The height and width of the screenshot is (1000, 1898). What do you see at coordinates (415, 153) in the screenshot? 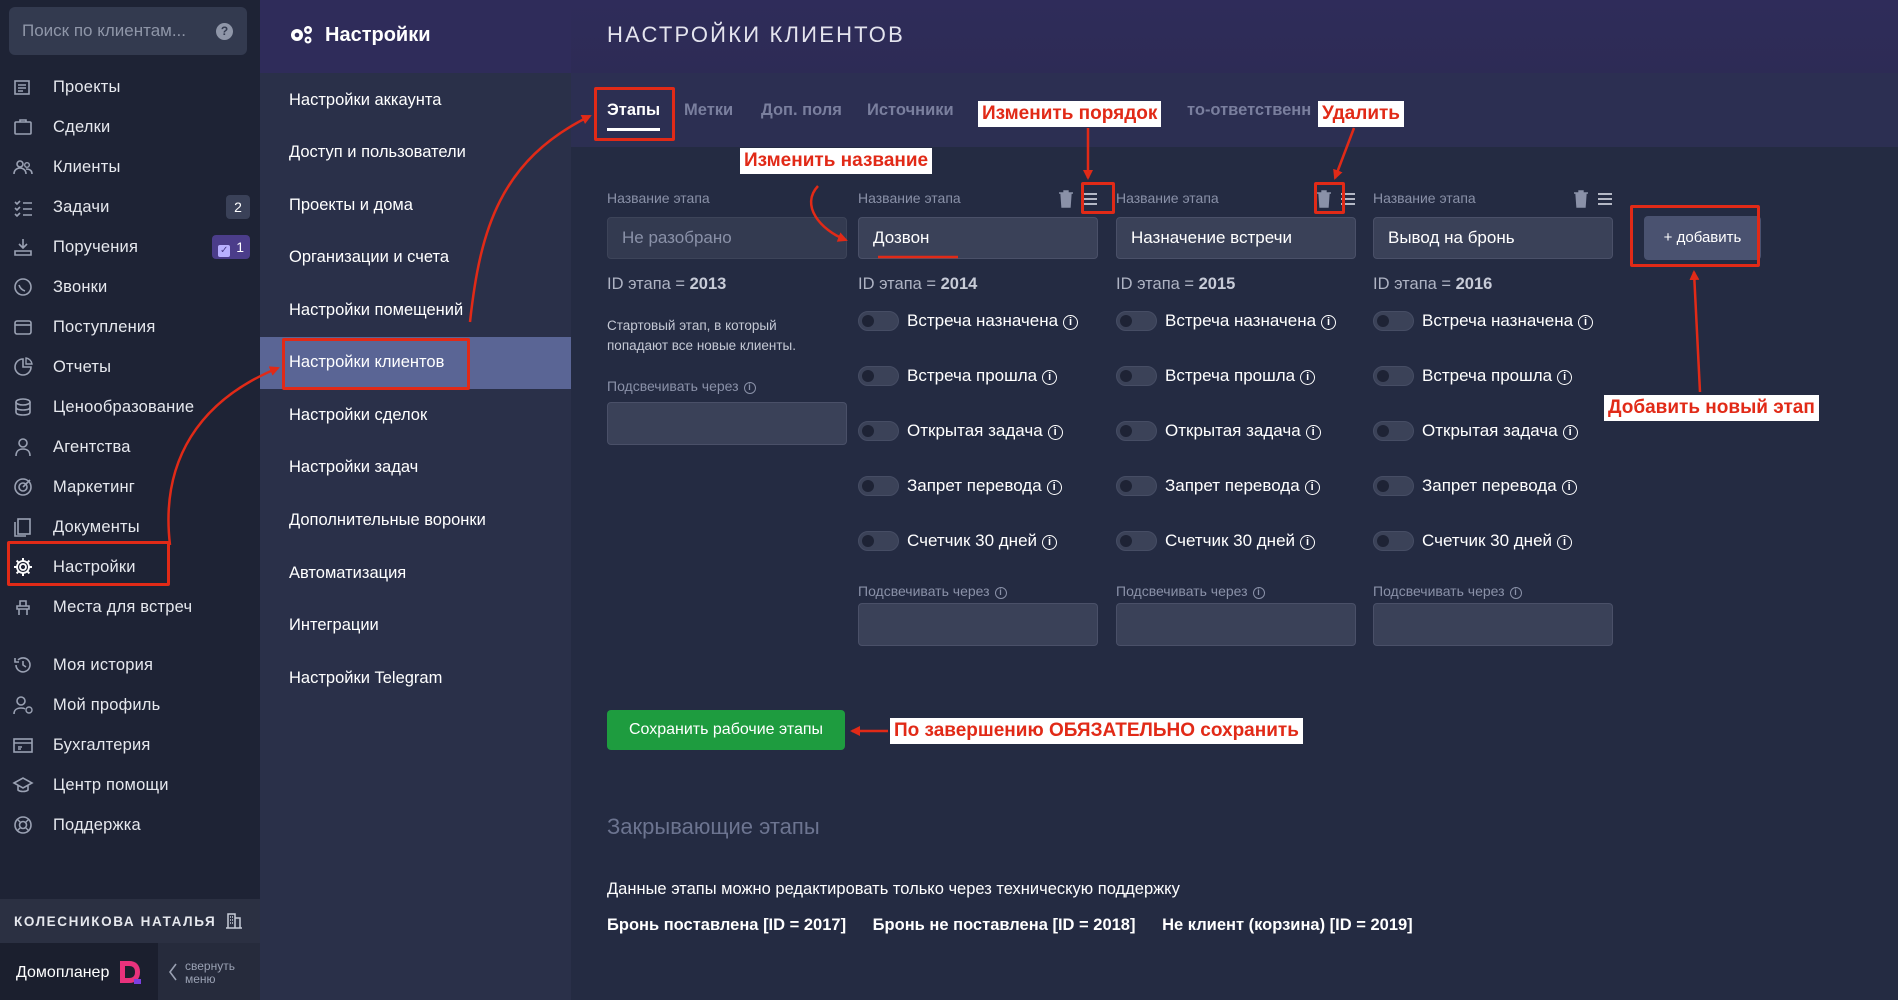
I see `subnav-item: Доступ и пользователи` at bounding box center [415, 153].